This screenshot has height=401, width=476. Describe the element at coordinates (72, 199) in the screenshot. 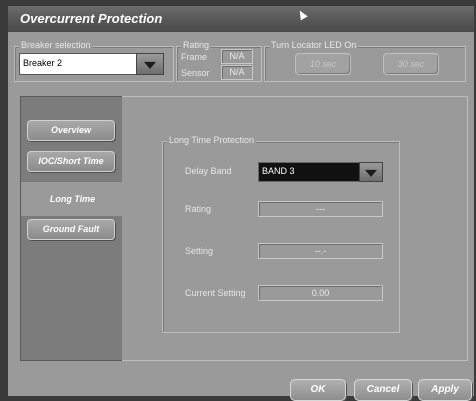

I see `tab-long-time: Long Time` at that location.